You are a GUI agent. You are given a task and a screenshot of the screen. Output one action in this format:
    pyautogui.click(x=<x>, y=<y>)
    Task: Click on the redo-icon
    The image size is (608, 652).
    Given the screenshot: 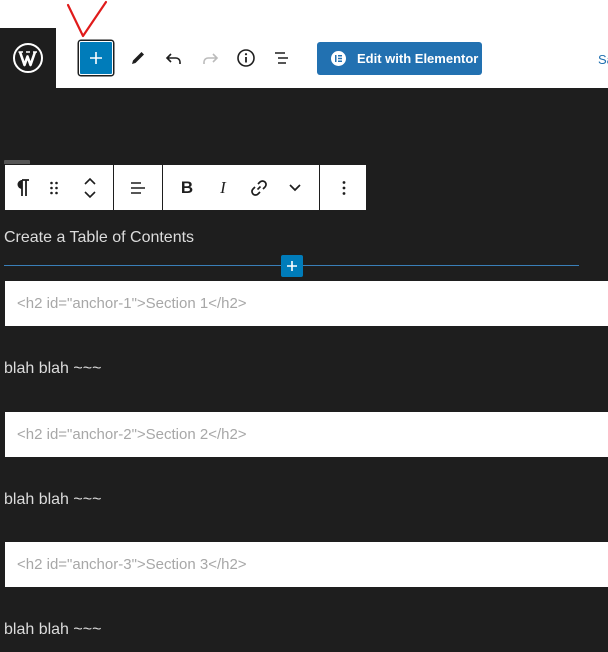 What is the action you would take?
    pyautogui.click(x=211, y=58)
    